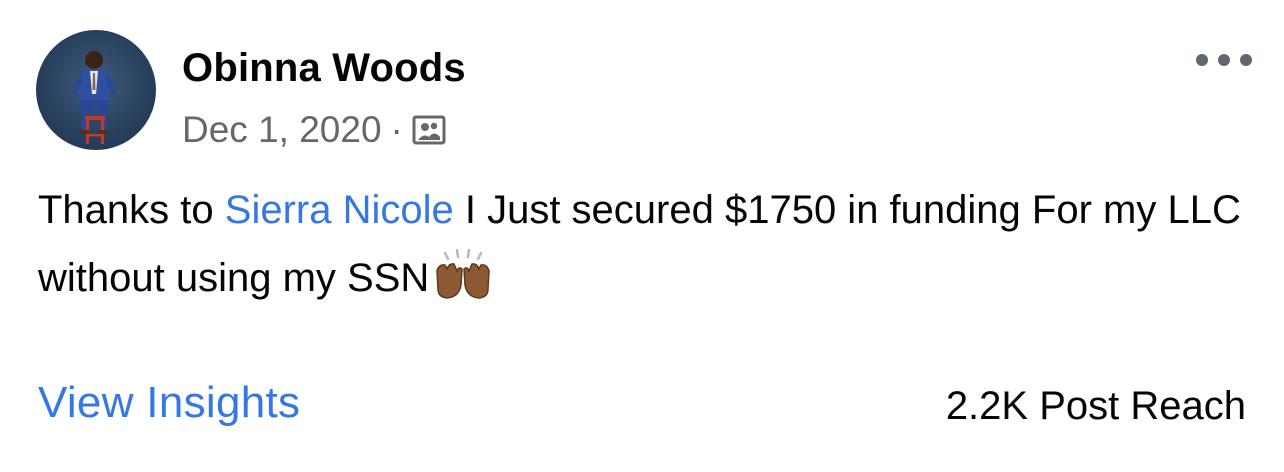  Describe the element at coordinates (1224, 60) in the screenshot. I see `more-options-icon` at that location.